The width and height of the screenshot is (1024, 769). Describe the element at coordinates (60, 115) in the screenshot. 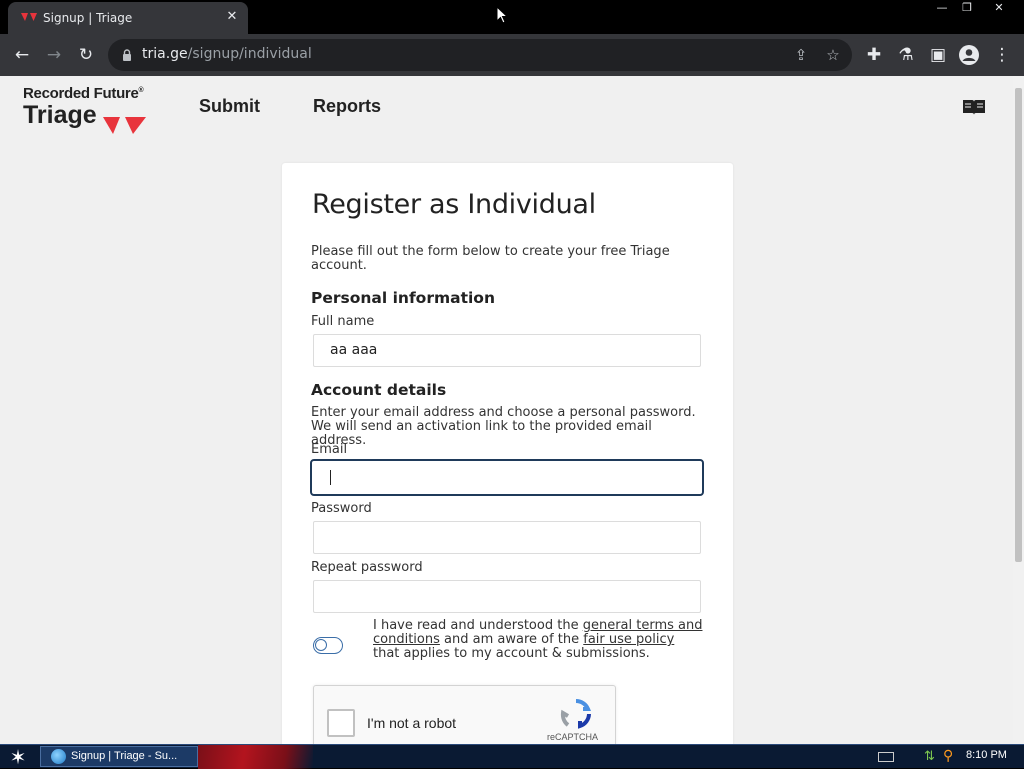

I see `logo-triage-text: Triage` at that location.